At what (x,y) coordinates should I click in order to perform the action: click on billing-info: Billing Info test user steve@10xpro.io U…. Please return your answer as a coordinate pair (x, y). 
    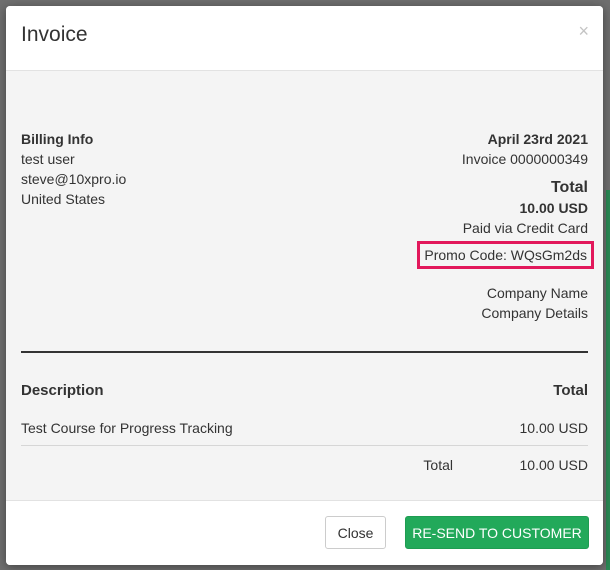
    Looking at the image, I should click on (73, 169).